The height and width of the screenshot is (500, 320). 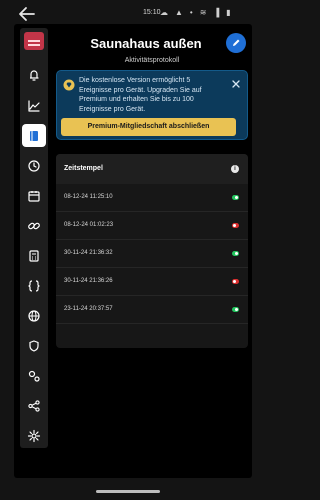 I want to click on premium-subscribe-button: Premium-Mitgliedschaft abschließen, so click(x=148, y=127).